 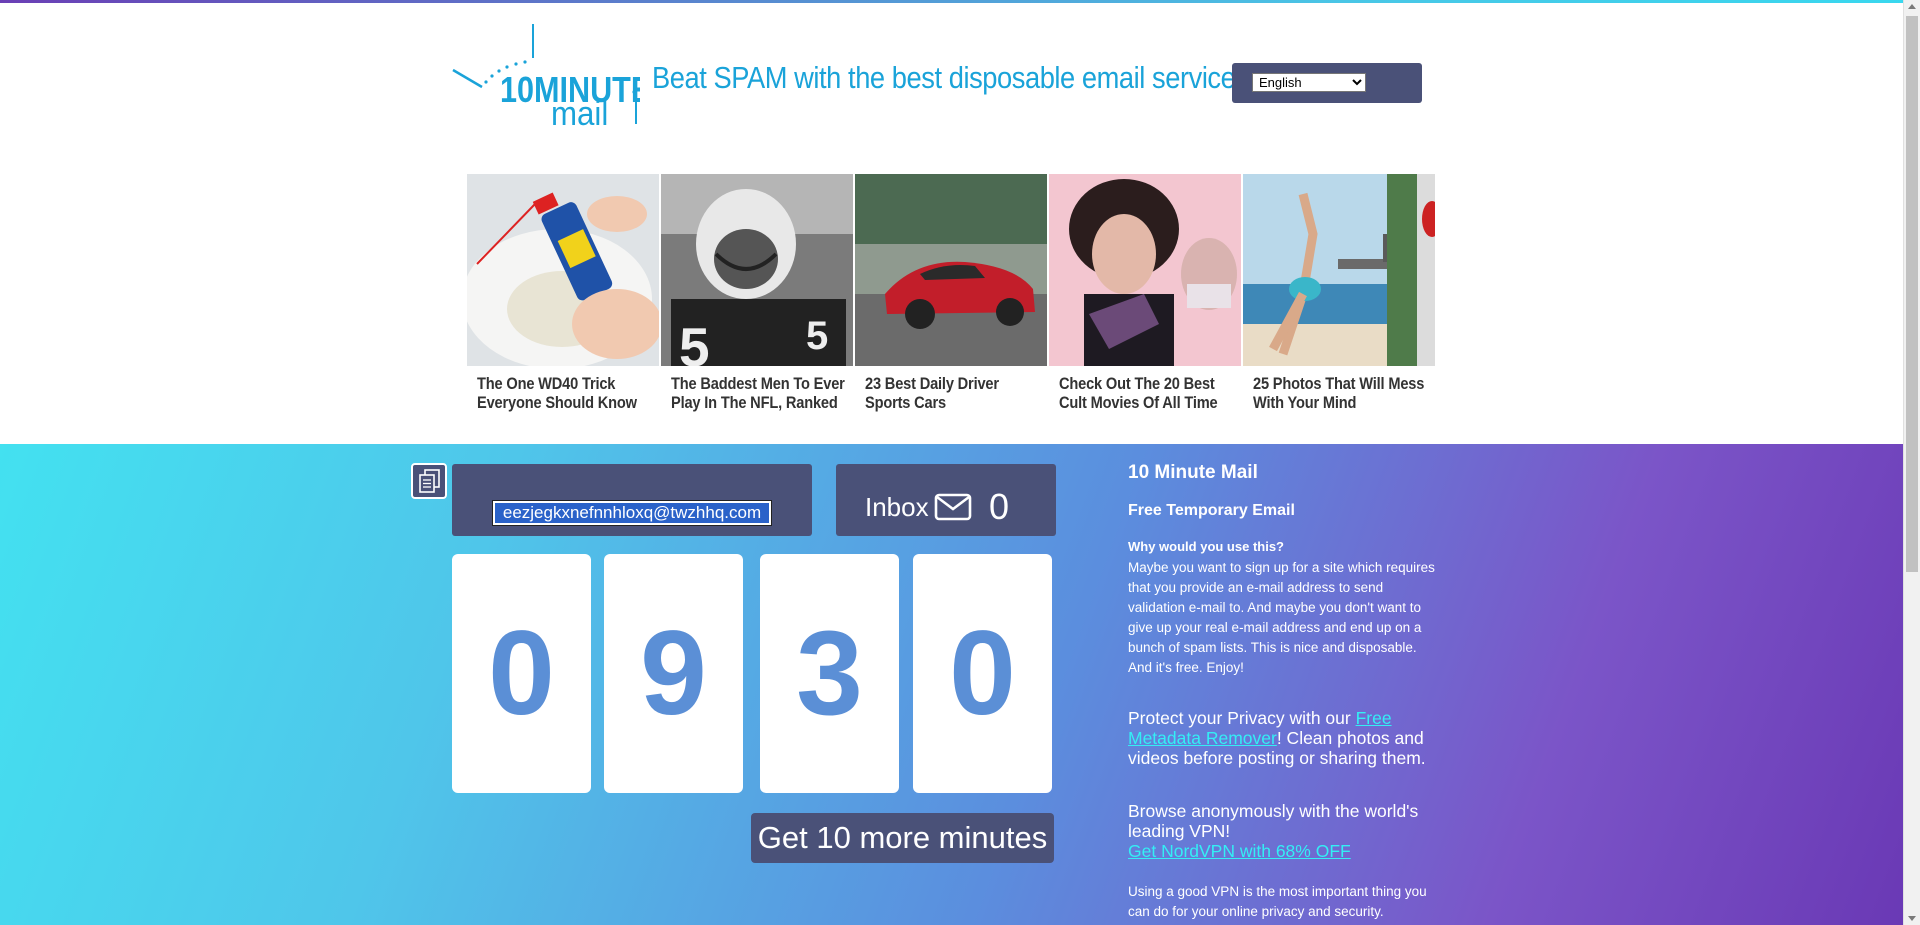 What do you see at coordinates (902, 838) in the screenshot?
I see `get-more-minutes-button: Get 10 more minutes` at bounding box center [902, 838].